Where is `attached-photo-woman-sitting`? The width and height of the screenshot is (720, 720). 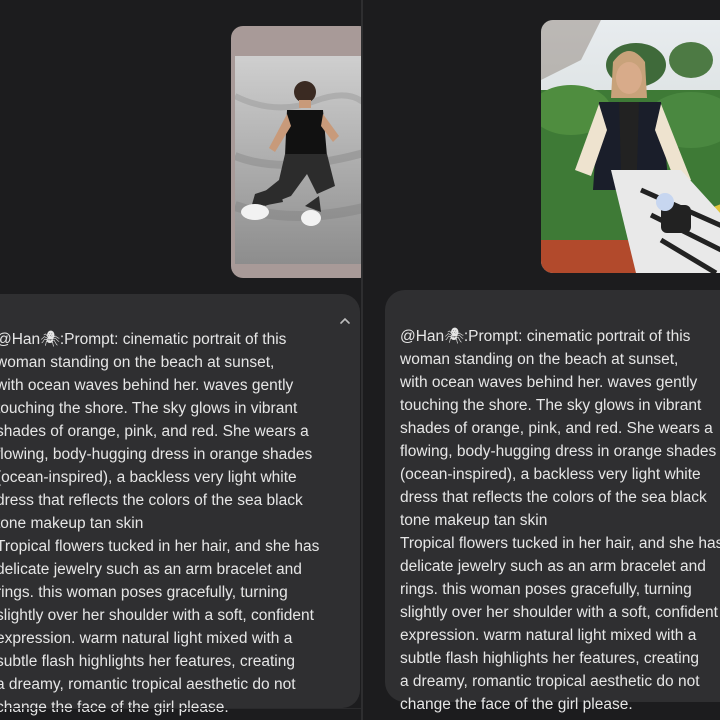 attached-photo-woman-sitting is located at coordinates (630, 146).